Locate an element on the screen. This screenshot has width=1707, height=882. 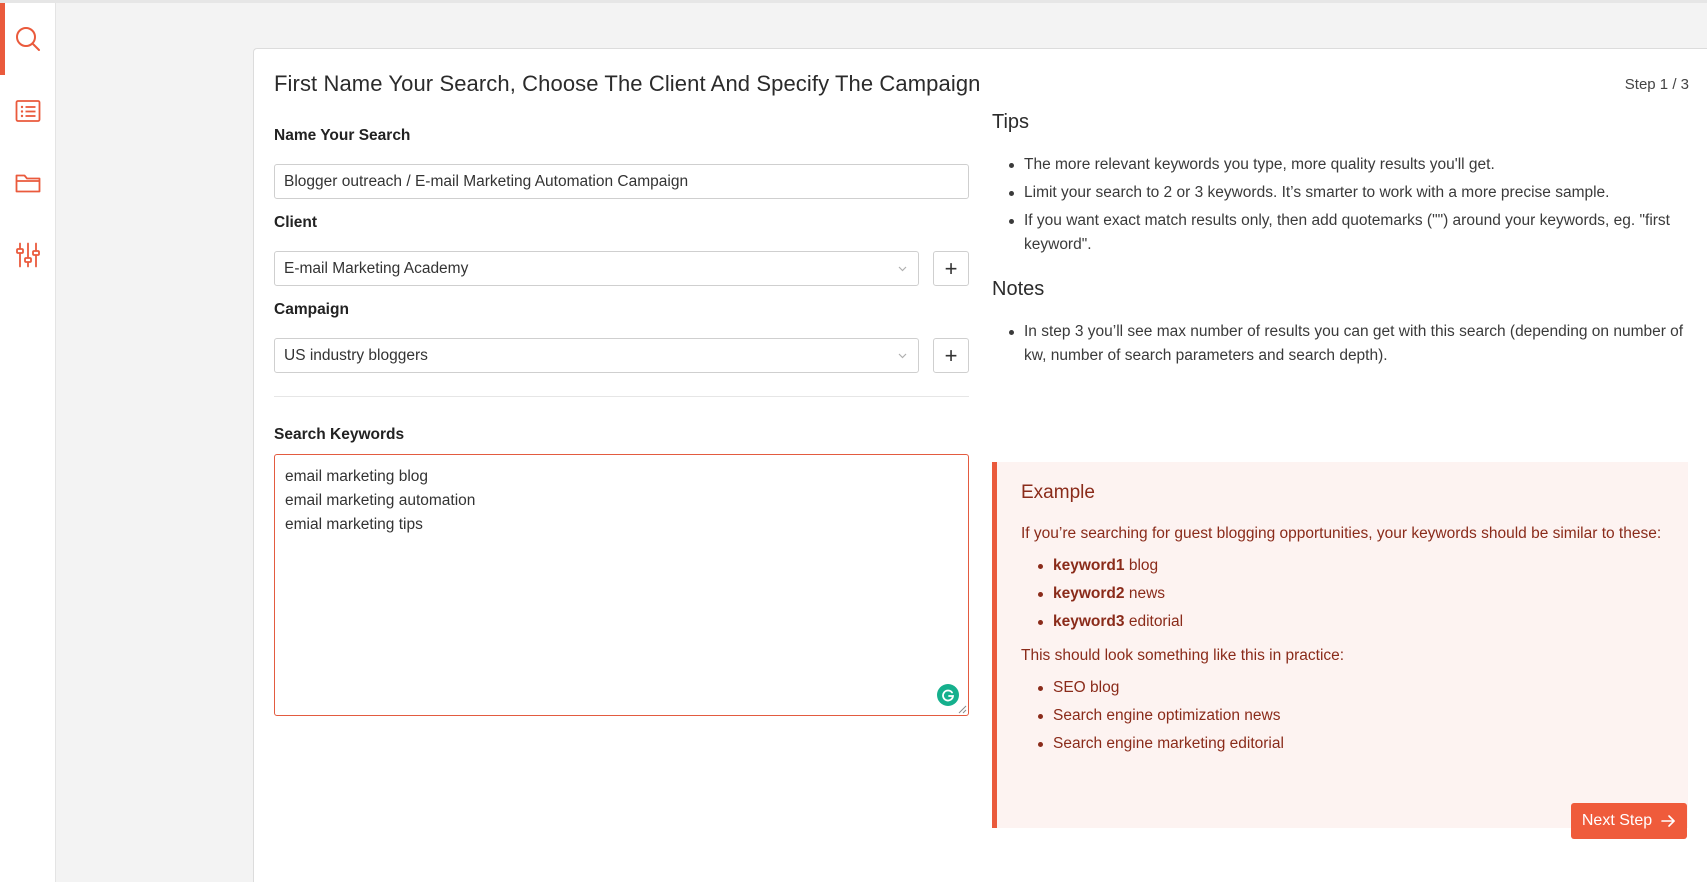
list-icon is located at coordinates (28, 111).